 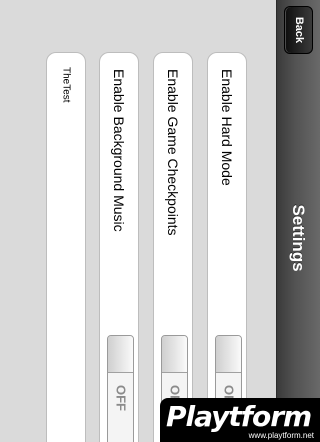 I want to click on watermark-url: www.playtform.net, so click(x=281, y=435).